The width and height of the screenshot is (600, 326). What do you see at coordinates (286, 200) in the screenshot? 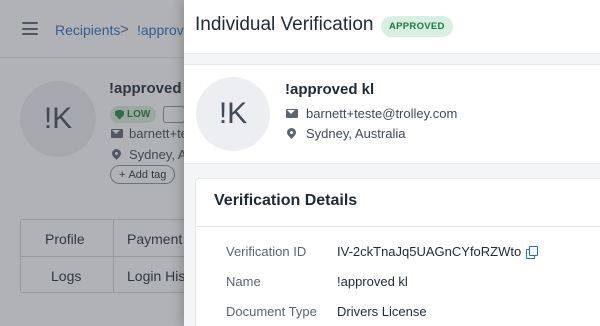
I see `details-title: Verification Details` at bounding box center [286, 200].